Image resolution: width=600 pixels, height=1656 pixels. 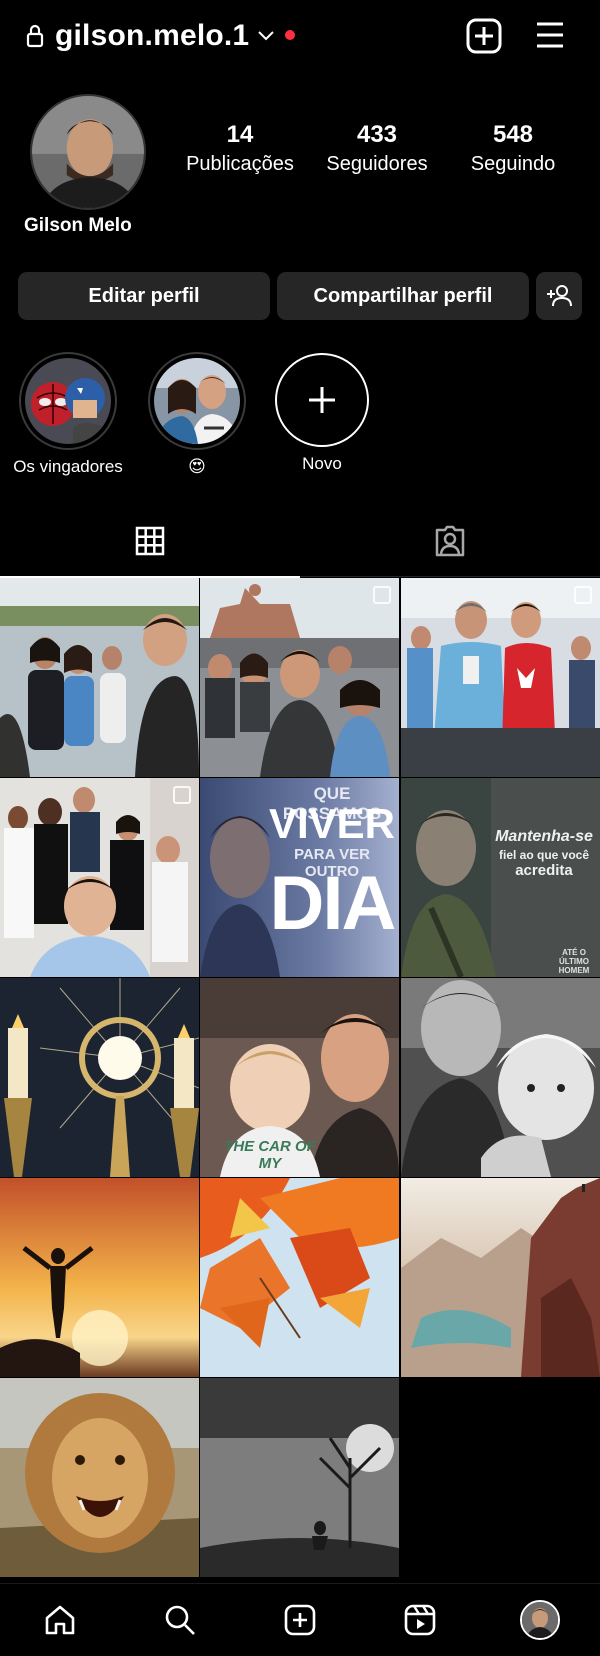 I want to click on reels-icon, so click(x=420, y=1620).